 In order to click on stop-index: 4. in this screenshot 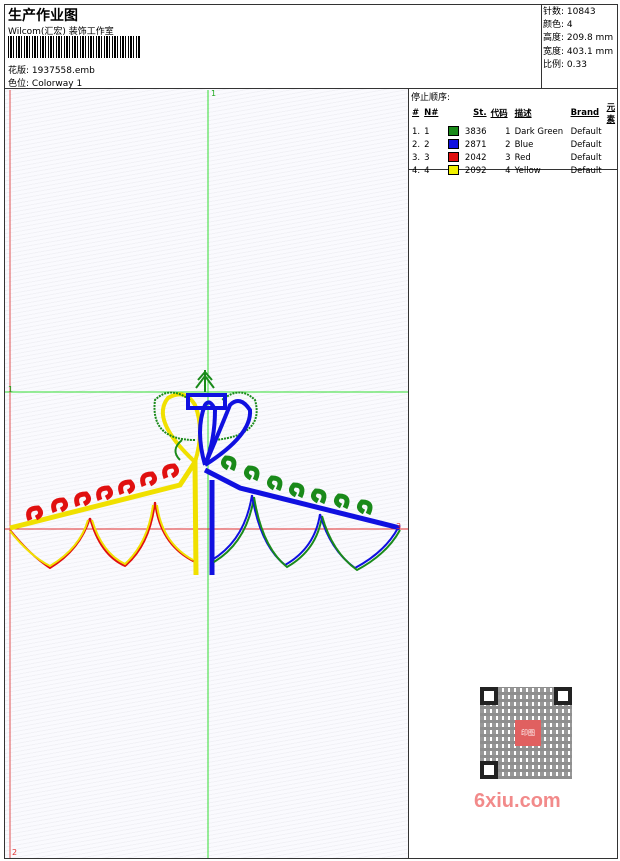, I will do `click(416, 170)`.